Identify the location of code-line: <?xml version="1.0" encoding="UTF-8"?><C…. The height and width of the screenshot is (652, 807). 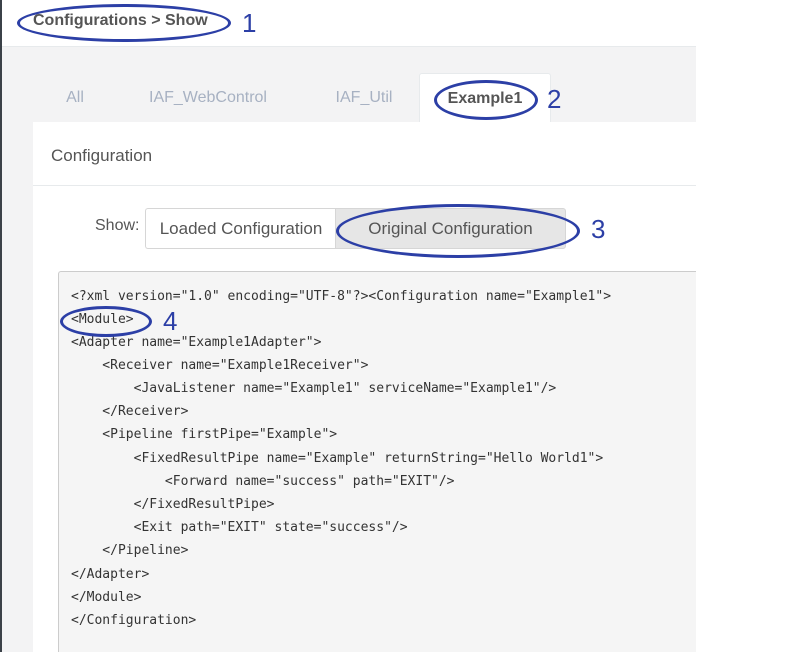
(341, 296).